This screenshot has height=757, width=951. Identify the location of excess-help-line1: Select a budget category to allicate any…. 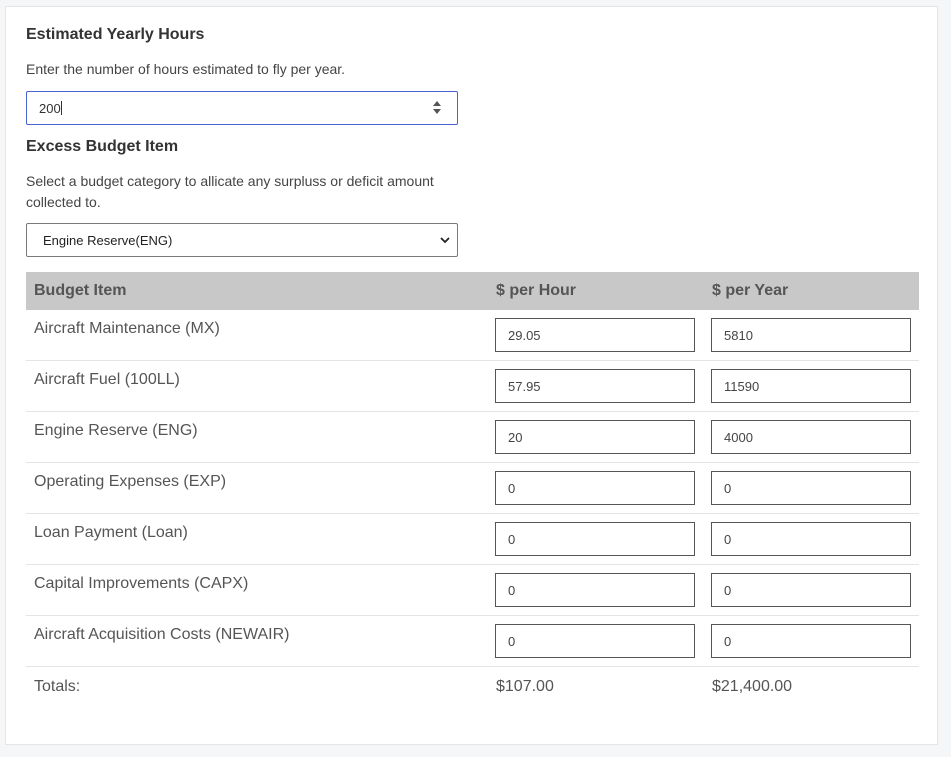
(230, 181).